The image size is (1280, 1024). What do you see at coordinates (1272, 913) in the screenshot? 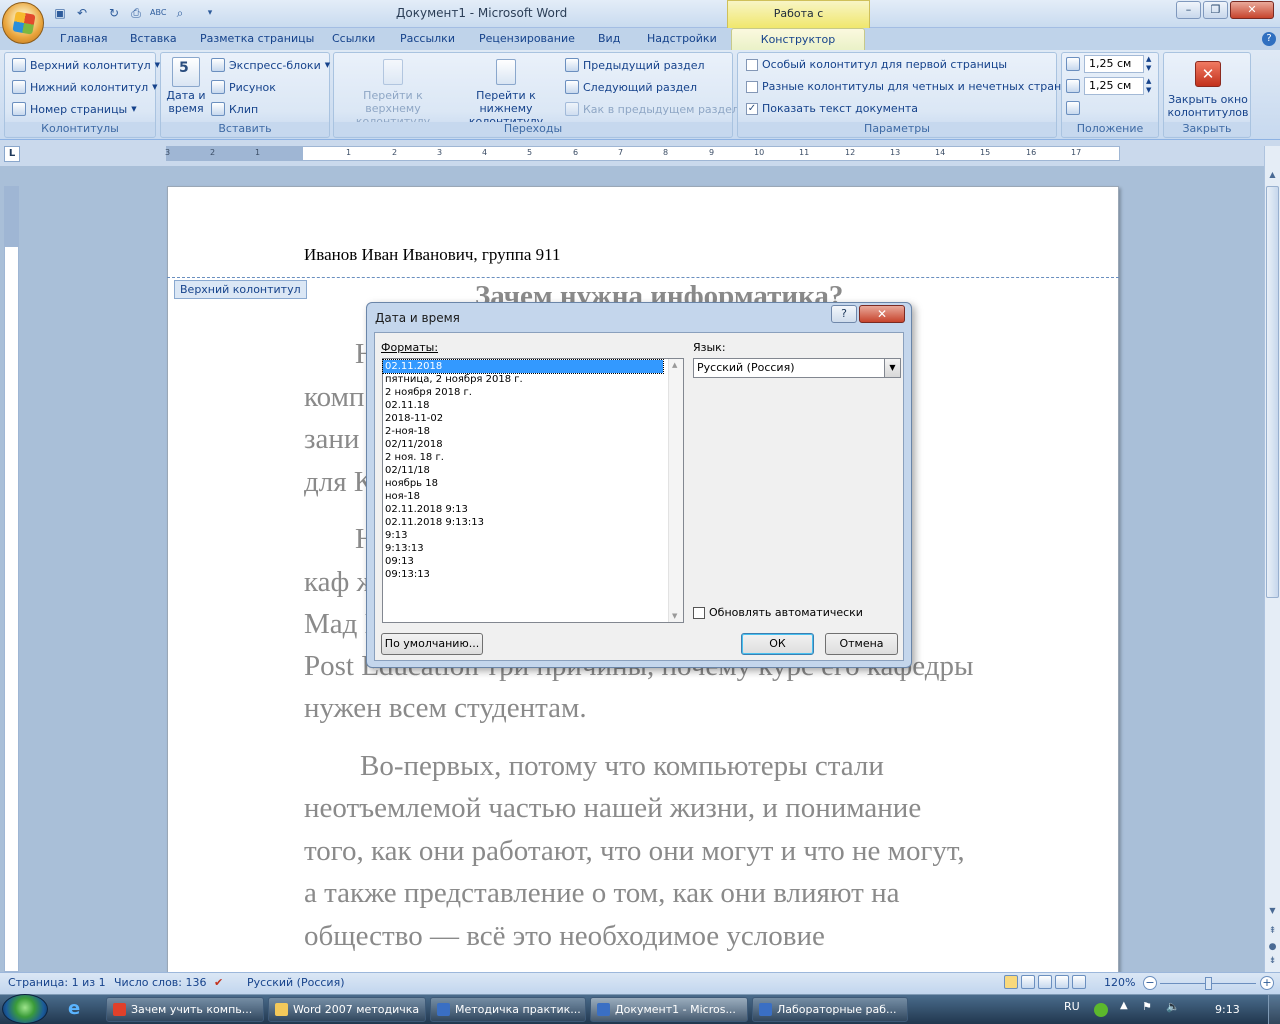
I see `scroll-down-icon: ▼` at bounding box center [1272, 913].